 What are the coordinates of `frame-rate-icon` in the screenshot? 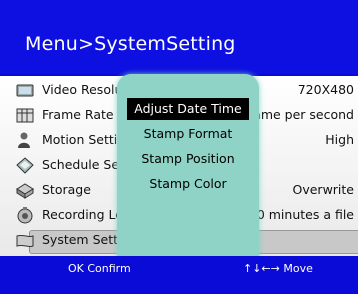 It's located at (25, 115).